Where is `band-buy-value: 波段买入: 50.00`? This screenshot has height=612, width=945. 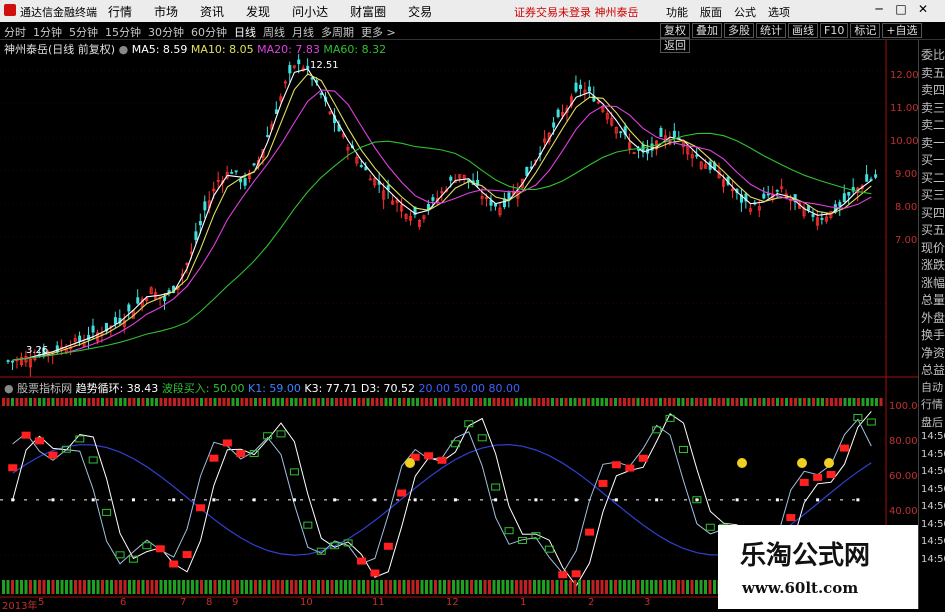
band-buy-value: 波段买入: 50.00 is located at coordinates (203, 388).